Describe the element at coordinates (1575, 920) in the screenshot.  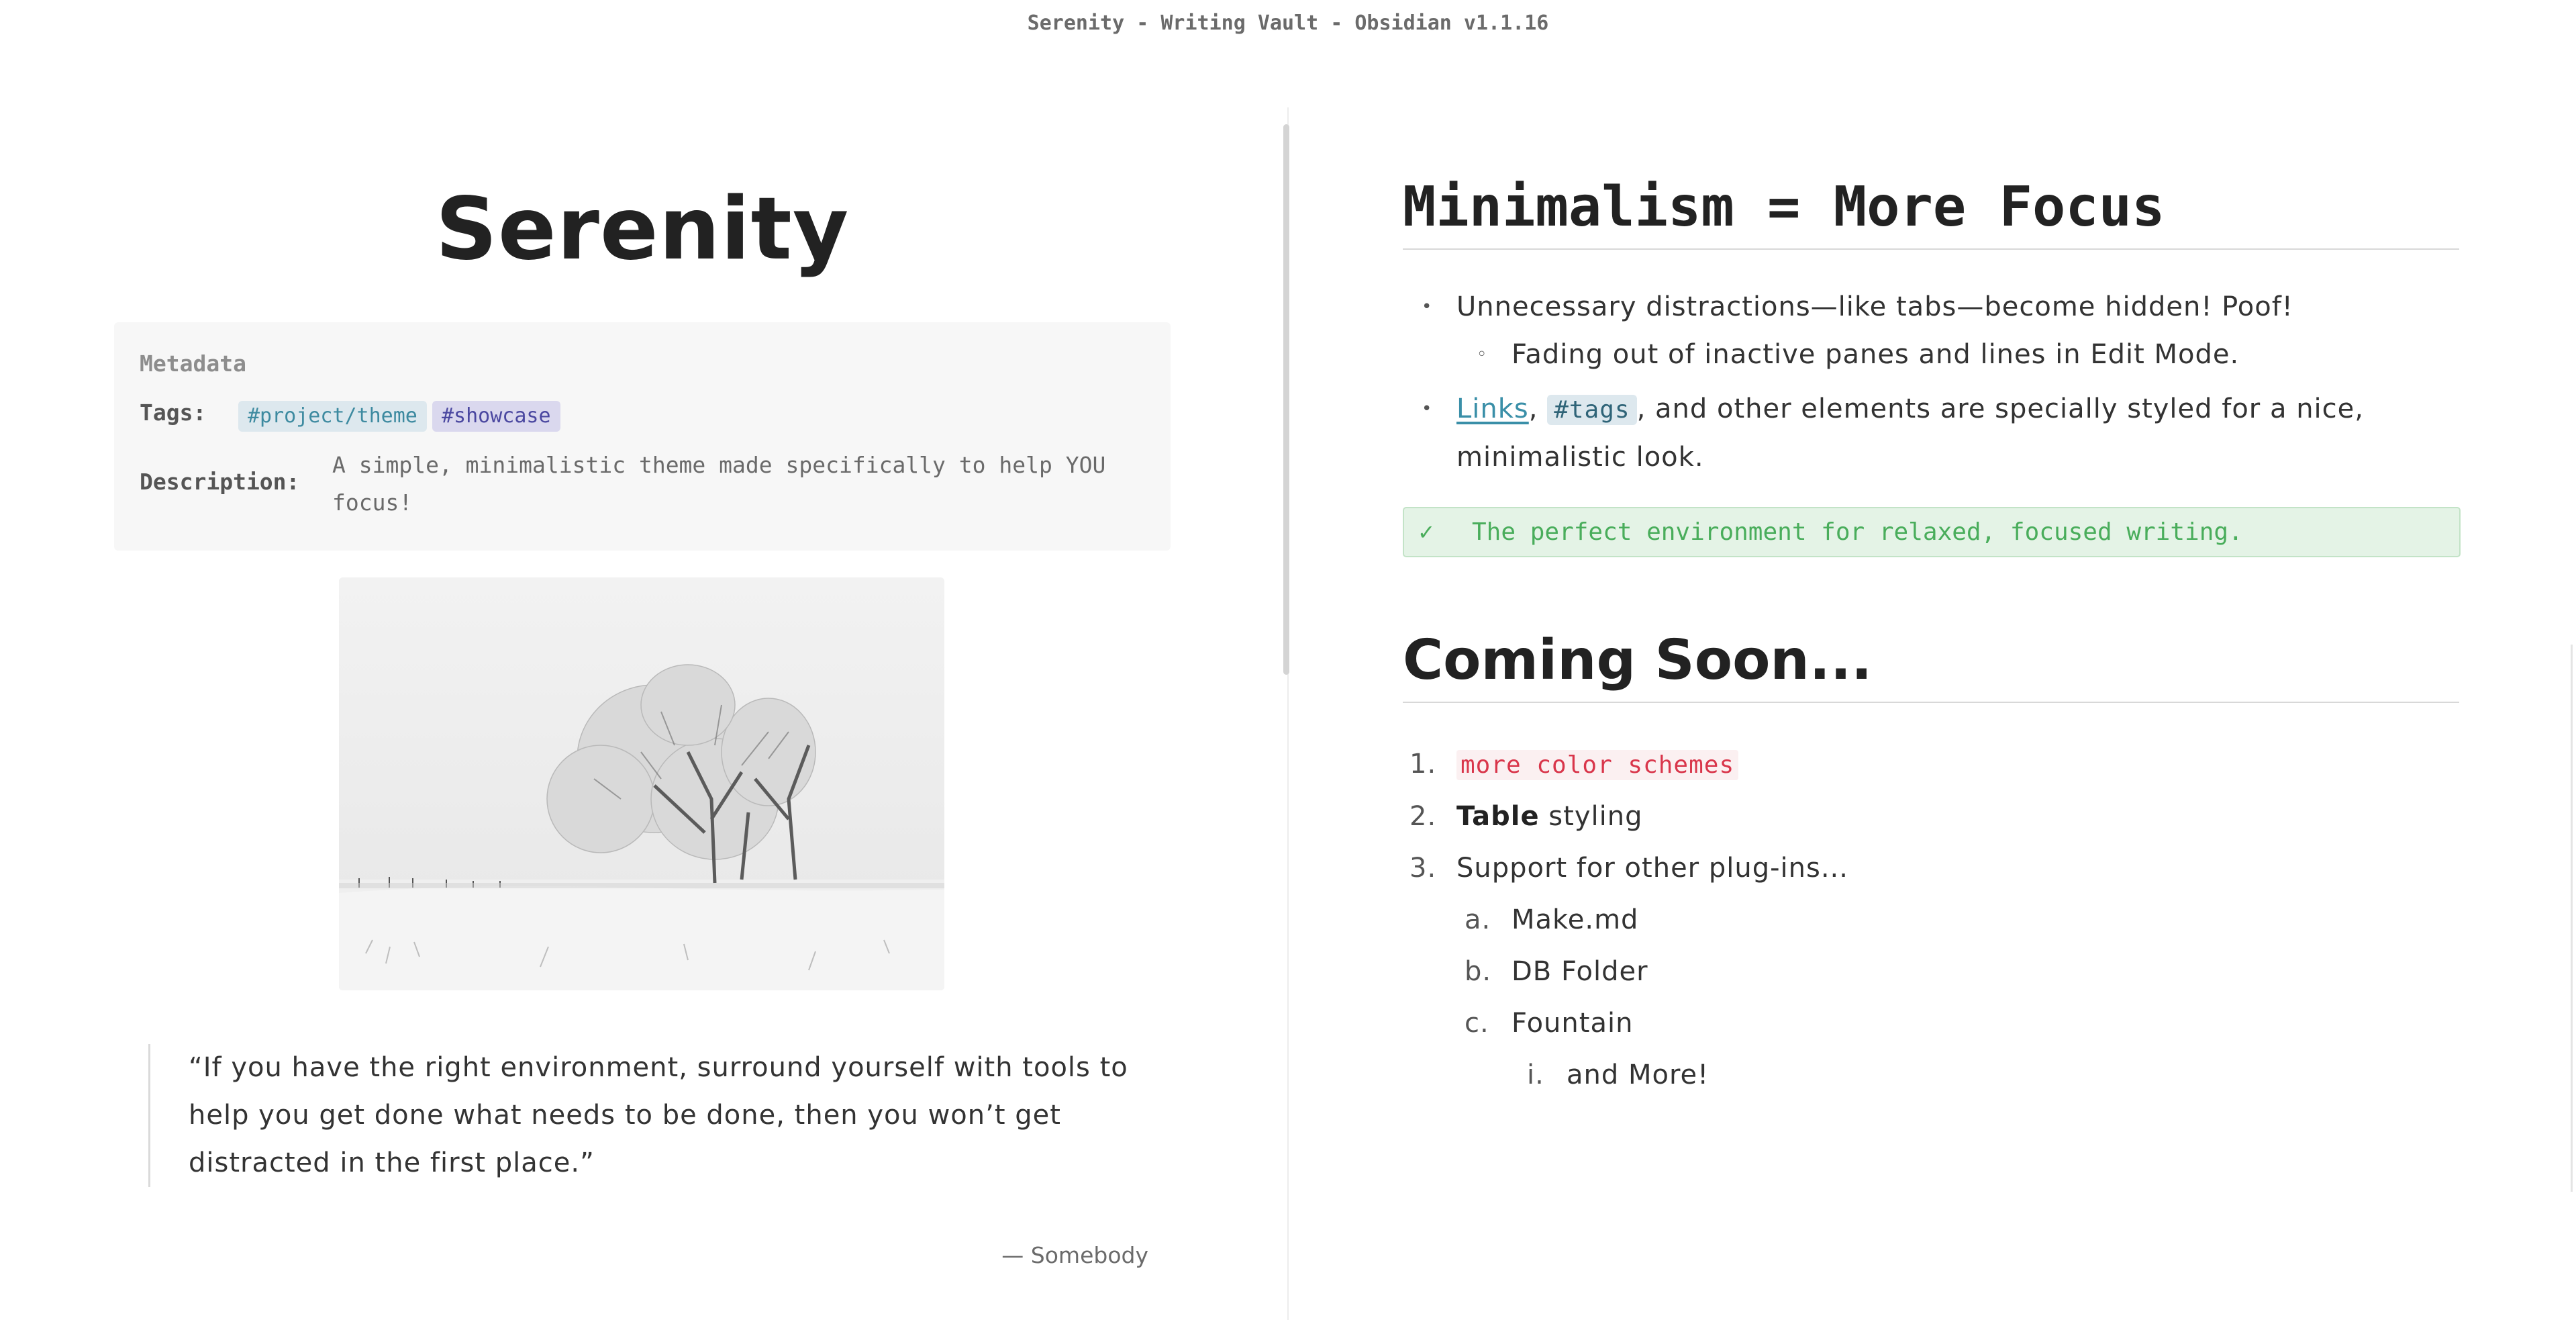
I see `list-item-text: Make.md` at that location.